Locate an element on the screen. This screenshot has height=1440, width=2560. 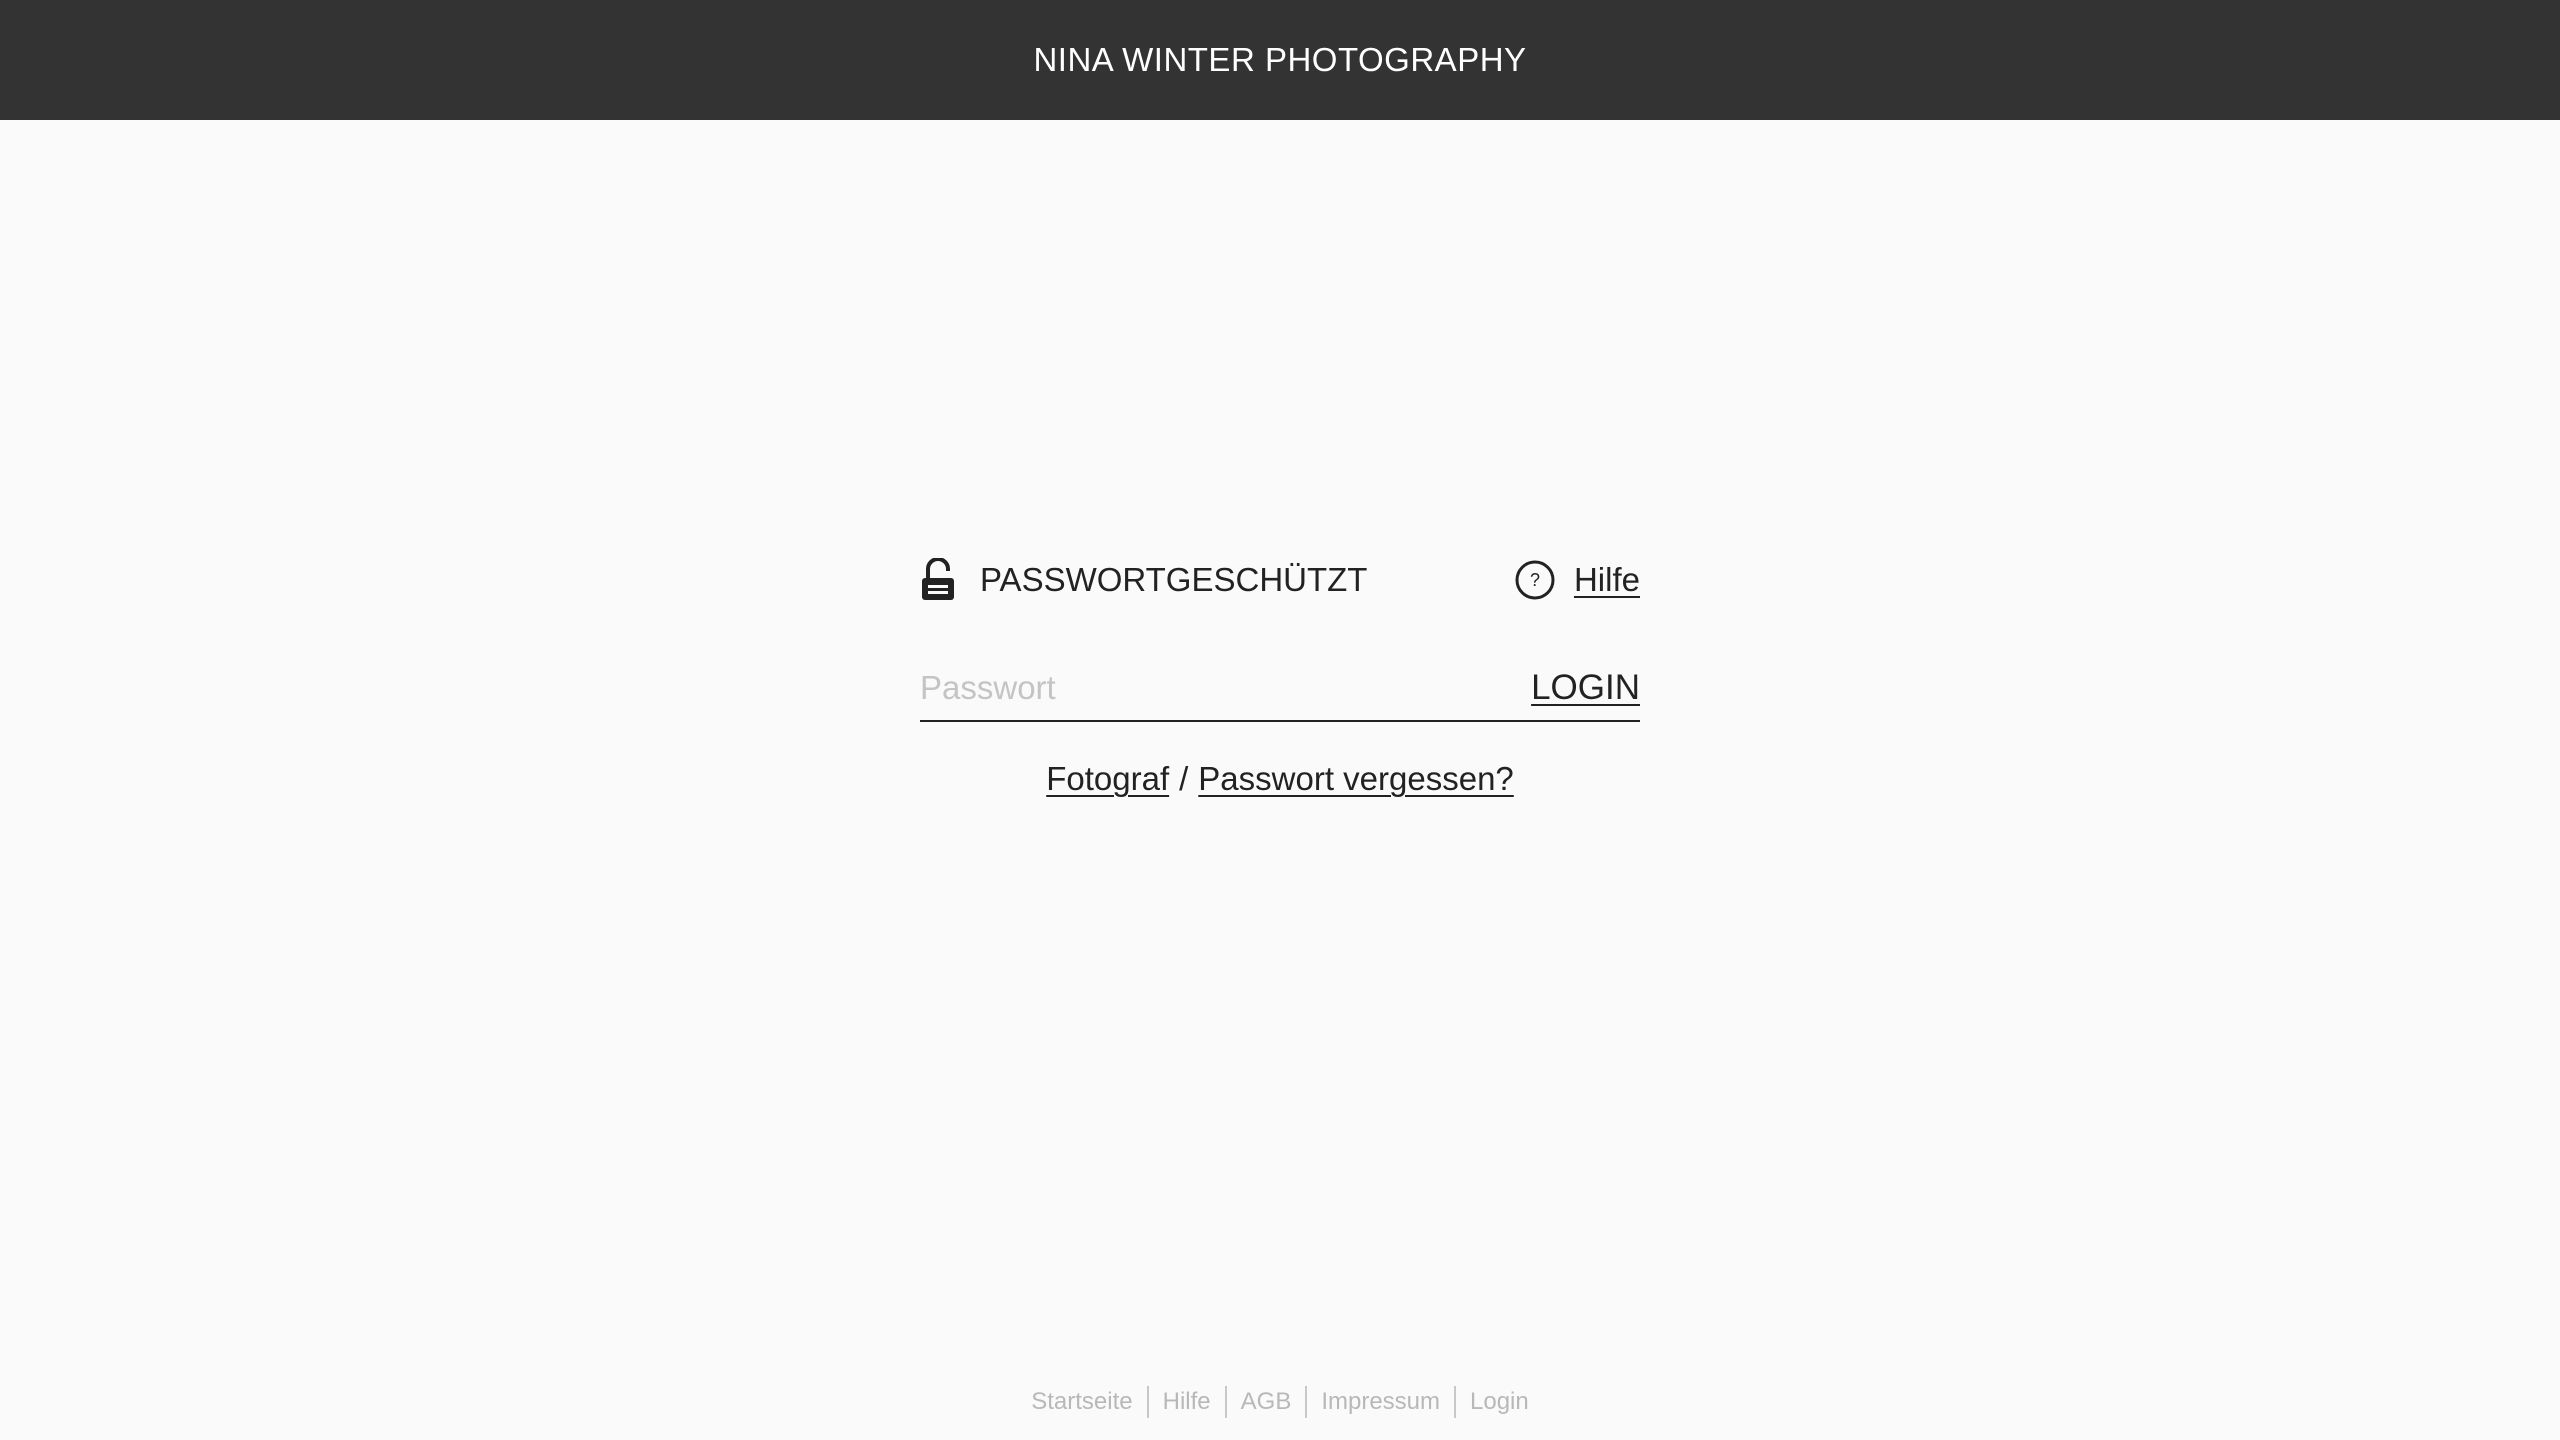
help-link-label: Hilfe is located at coordinates (1606, 579).